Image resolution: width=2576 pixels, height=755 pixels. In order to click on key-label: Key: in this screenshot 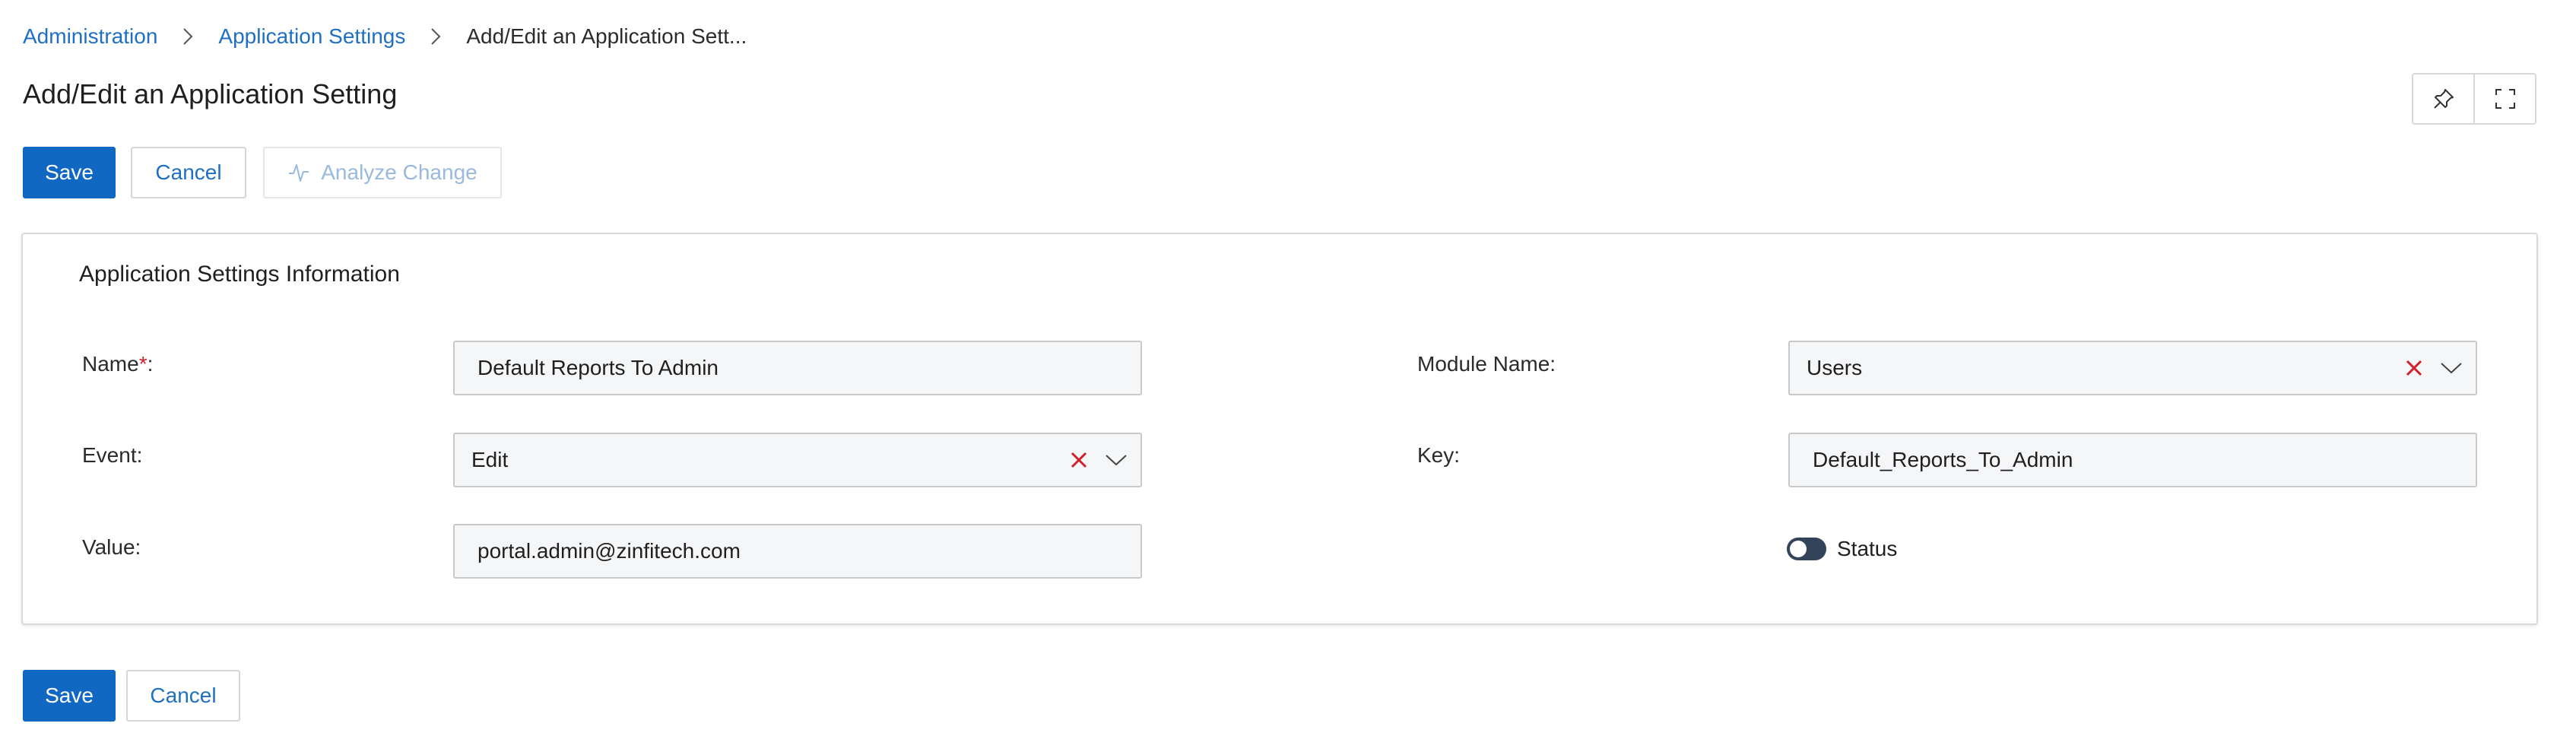, I will do `click(1439, 455)`.